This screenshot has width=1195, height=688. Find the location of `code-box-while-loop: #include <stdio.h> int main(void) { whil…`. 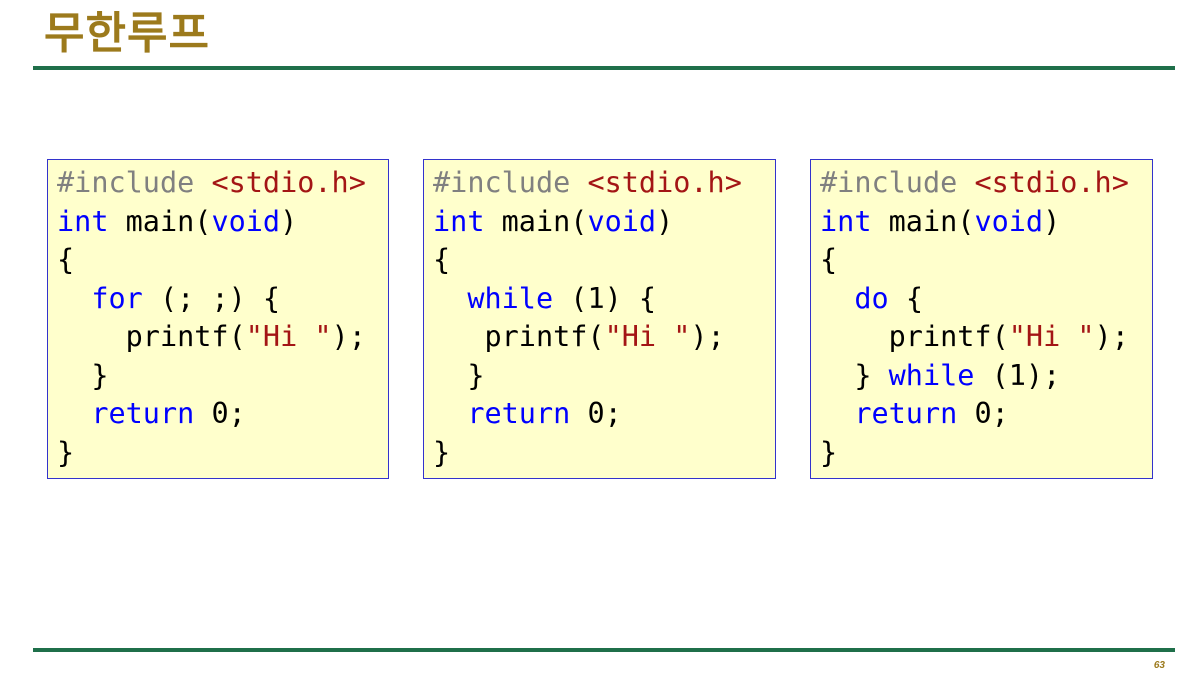

code-box-while-loop: #include <stdio.h> int main(void) { whil… is located at coordinates (599, 319).